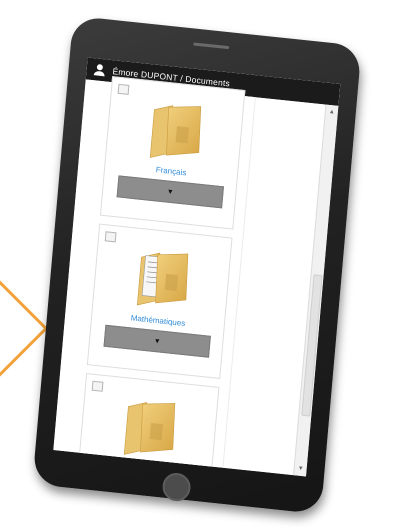 The height and width of the screenshot is (532, 393). I want to click on user-icon, so click(99, 69).